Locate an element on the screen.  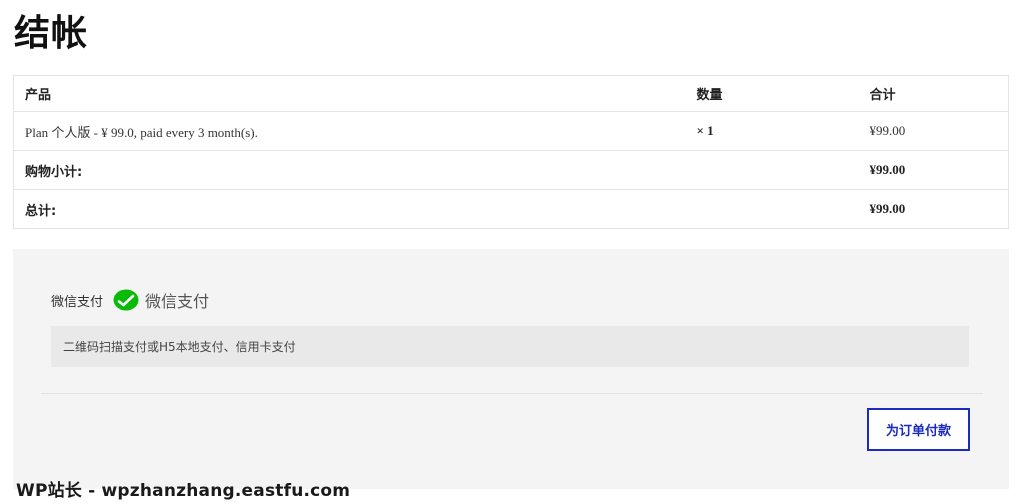
place-order-button: 为订单付款 is located at coordinates (918, 429).